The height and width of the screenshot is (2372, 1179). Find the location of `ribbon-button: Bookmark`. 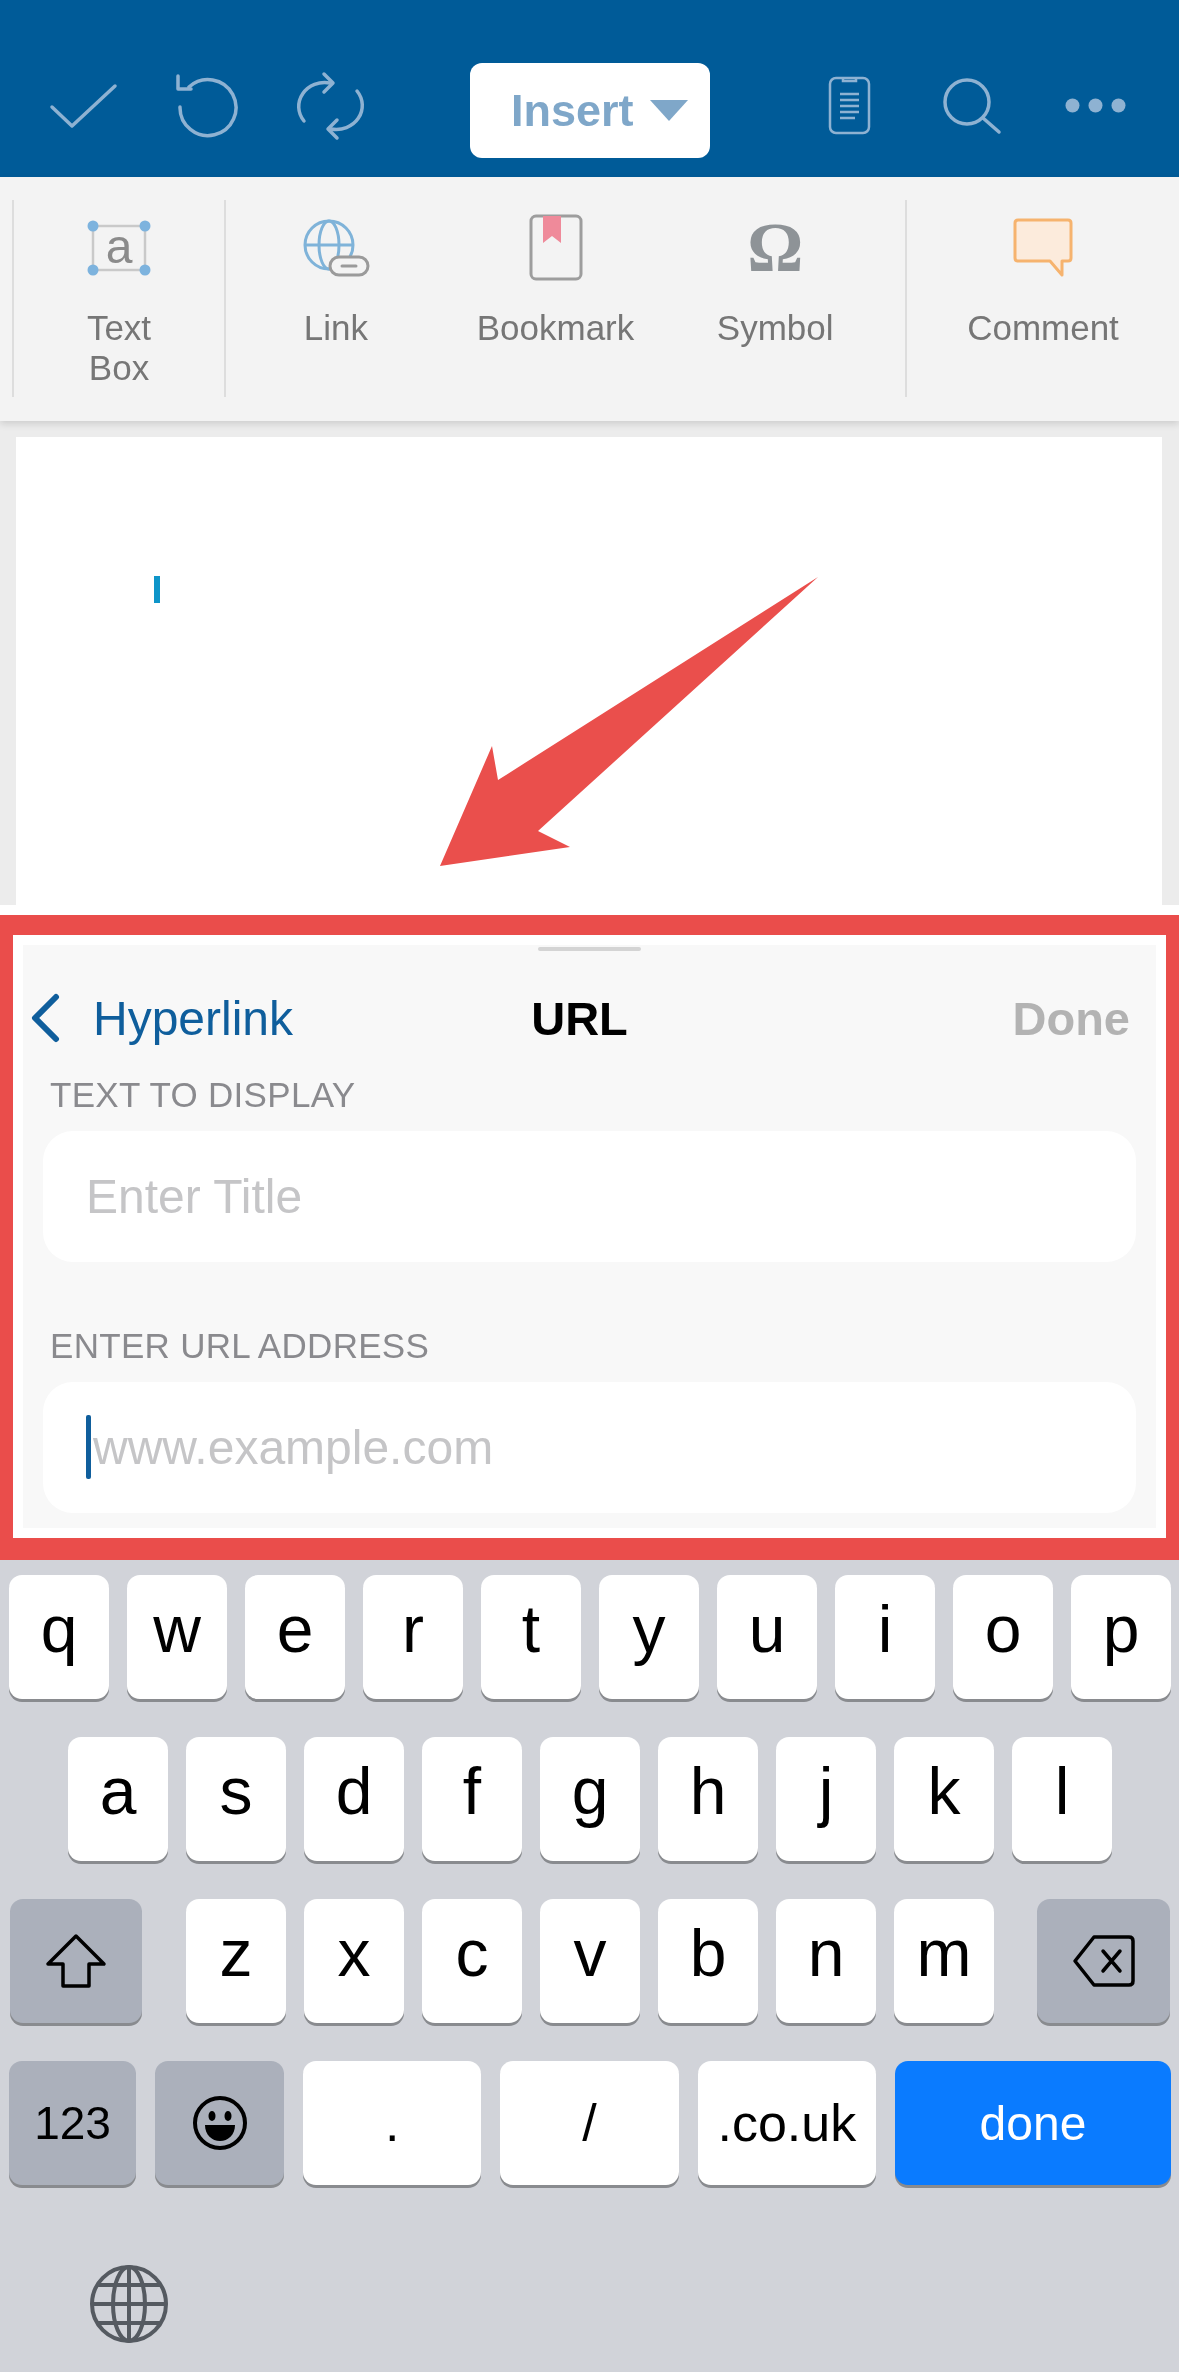

ribbon-button: Bookmark is located at coordinates (555, 298).